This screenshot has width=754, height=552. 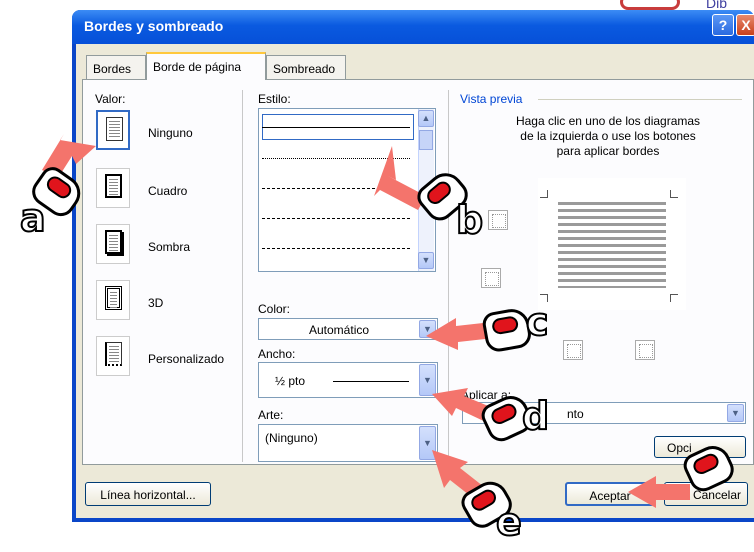 What do you see at coordinates (535, 416) in the screenshot?
I see `annotation-label-d: d` at bounding box center [535, 416].